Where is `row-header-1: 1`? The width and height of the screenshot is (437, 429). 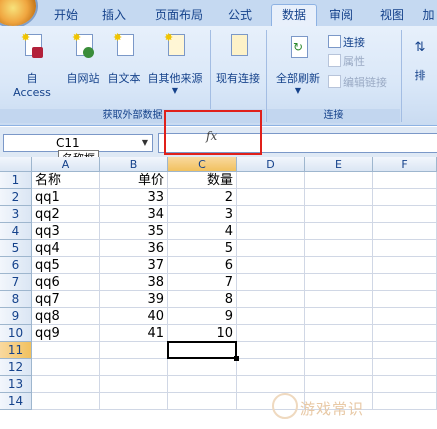 row-header-1: 1 is located at coordinates (16, 180).